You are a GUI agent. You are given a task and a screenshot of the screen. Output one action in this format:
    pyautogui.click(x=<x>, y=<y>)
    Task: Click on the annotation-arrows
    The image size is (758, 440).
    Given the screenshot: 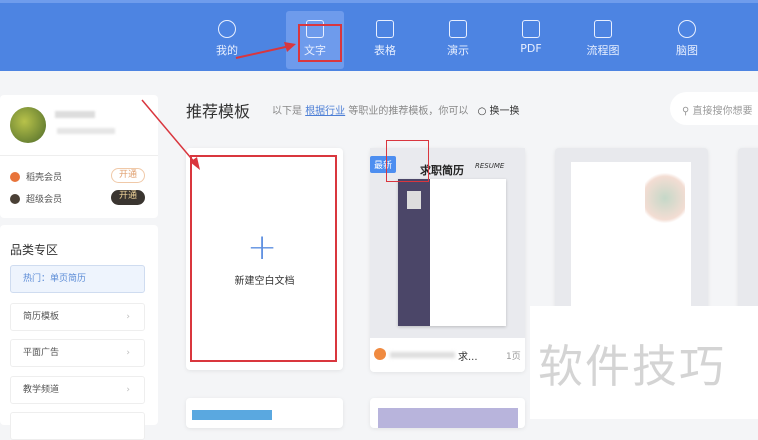 What is the action you would take?
    pyautogui.click(x=218, y=106)
    